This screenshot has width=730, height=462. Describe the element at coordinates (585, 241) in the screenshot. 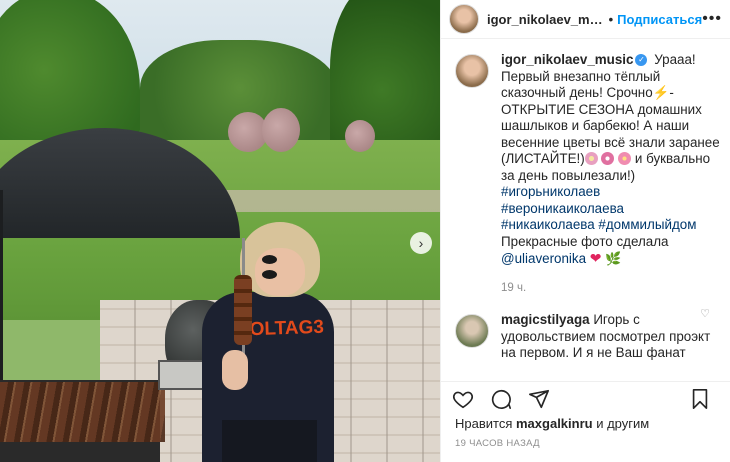

I see `caption-text: Прекрасные фото сделала` at that location.